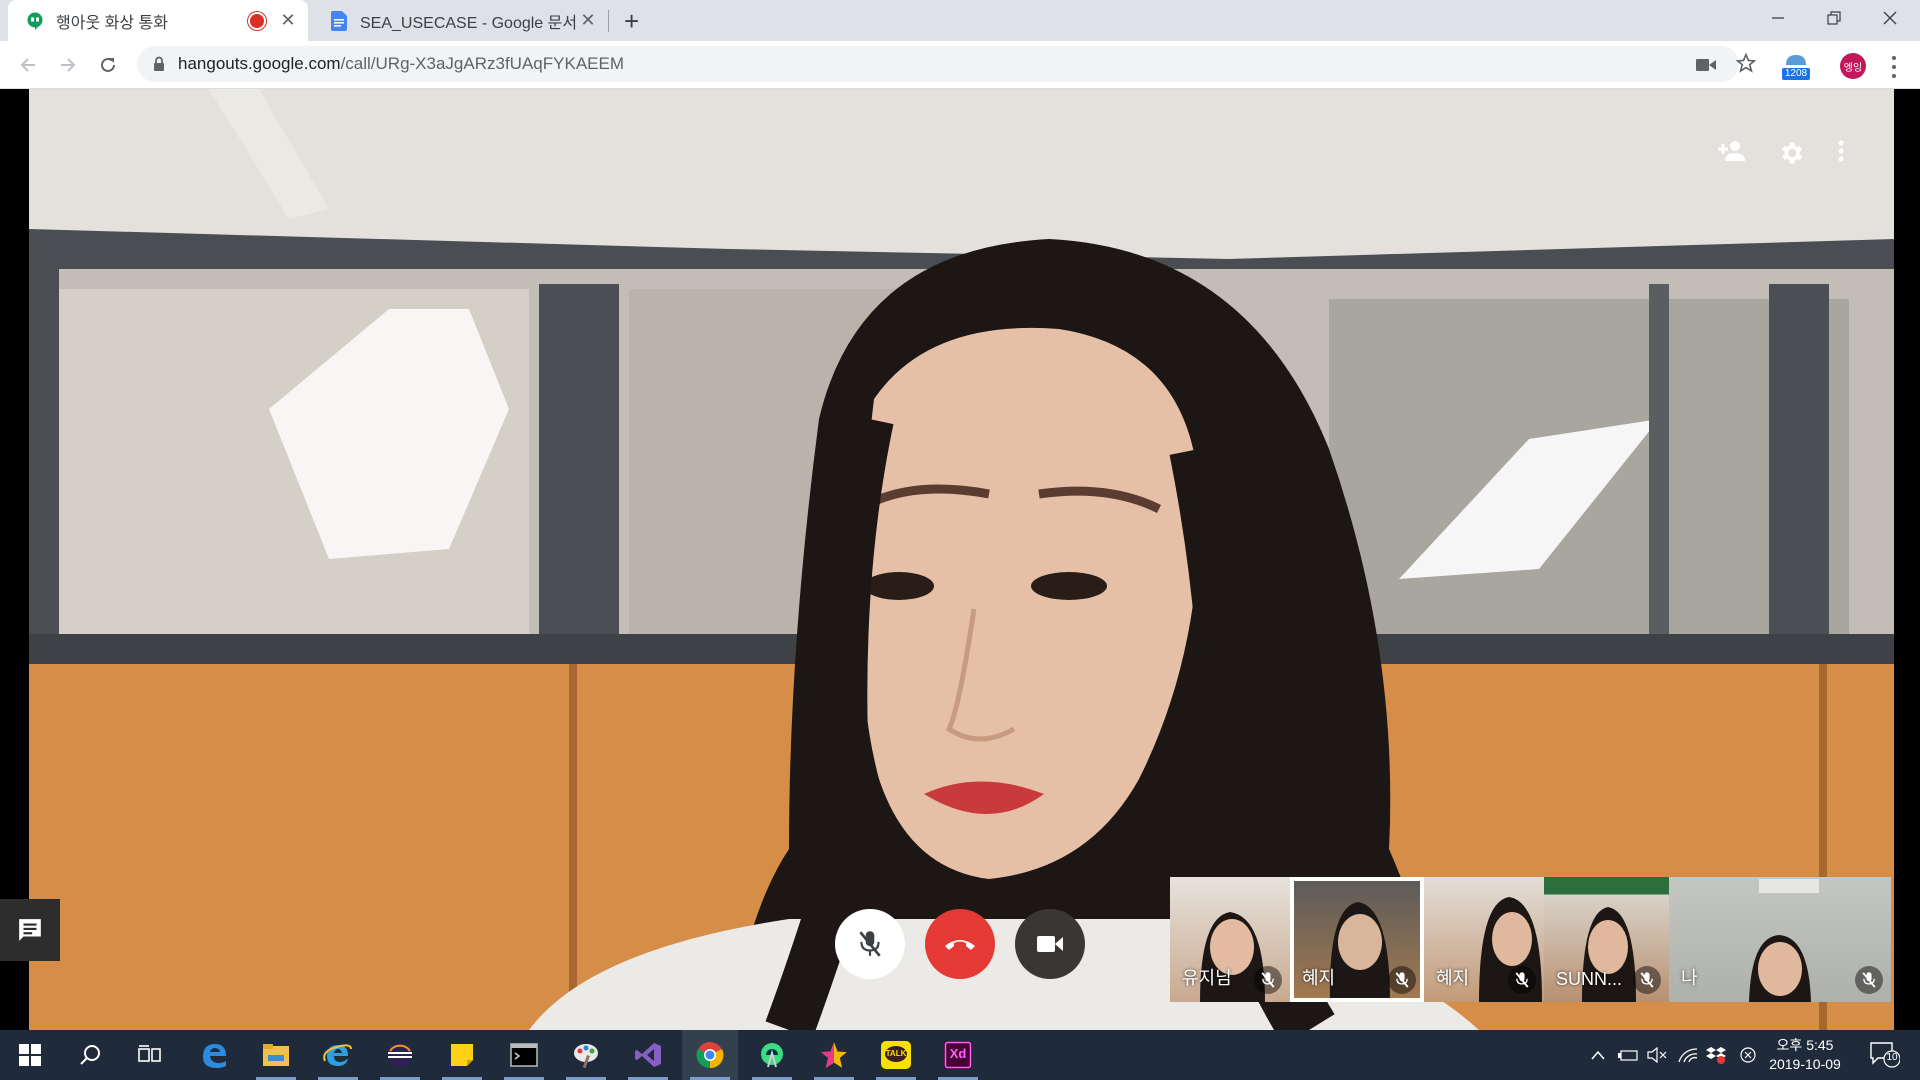 This screenshot has height=1080, width=1920. What do you see at coordinates (1853, 66) in the screenshot?
I see `profile-avatar: 엥잉` at bounding box center [1853, 66].